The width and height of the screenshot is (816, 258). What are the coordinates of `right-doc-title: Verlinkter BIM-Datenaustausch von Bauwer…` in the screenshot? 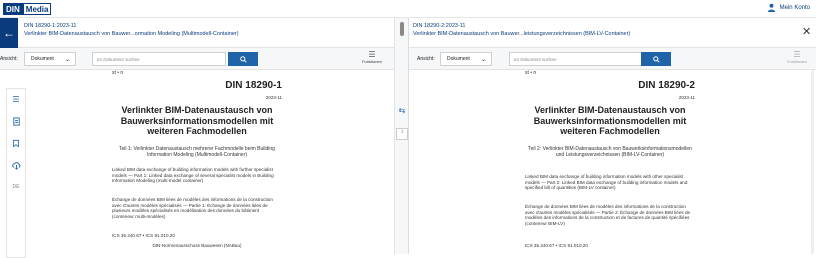 It's located at (522, 34).